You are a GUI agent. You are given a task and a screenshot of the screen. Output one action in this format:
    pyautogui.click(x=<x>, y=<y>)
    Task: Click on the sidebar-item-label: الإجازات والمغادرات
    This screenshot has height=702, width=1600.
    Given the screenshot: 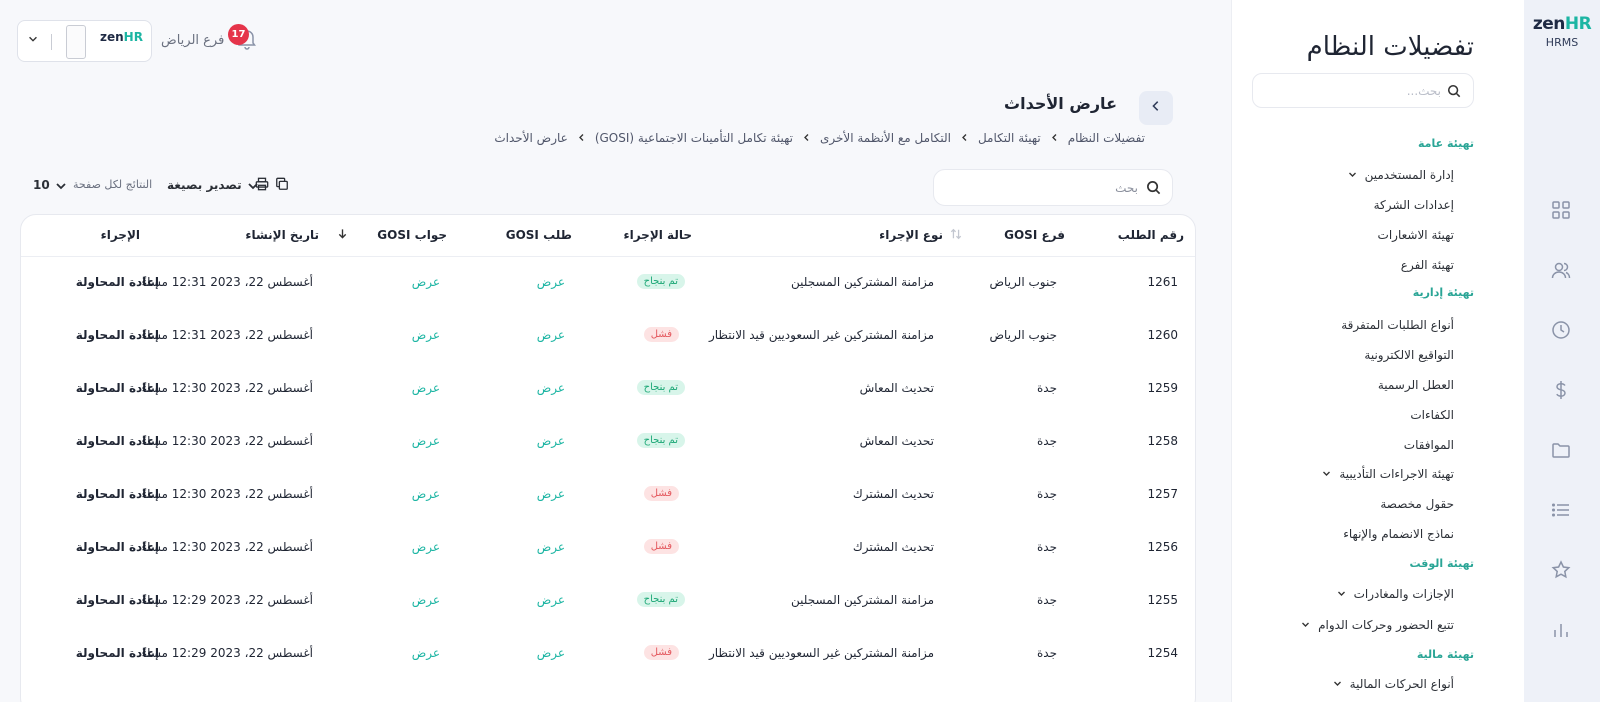 What is the action you would take?
    pyautogui.click(x=1403, y=594)
    